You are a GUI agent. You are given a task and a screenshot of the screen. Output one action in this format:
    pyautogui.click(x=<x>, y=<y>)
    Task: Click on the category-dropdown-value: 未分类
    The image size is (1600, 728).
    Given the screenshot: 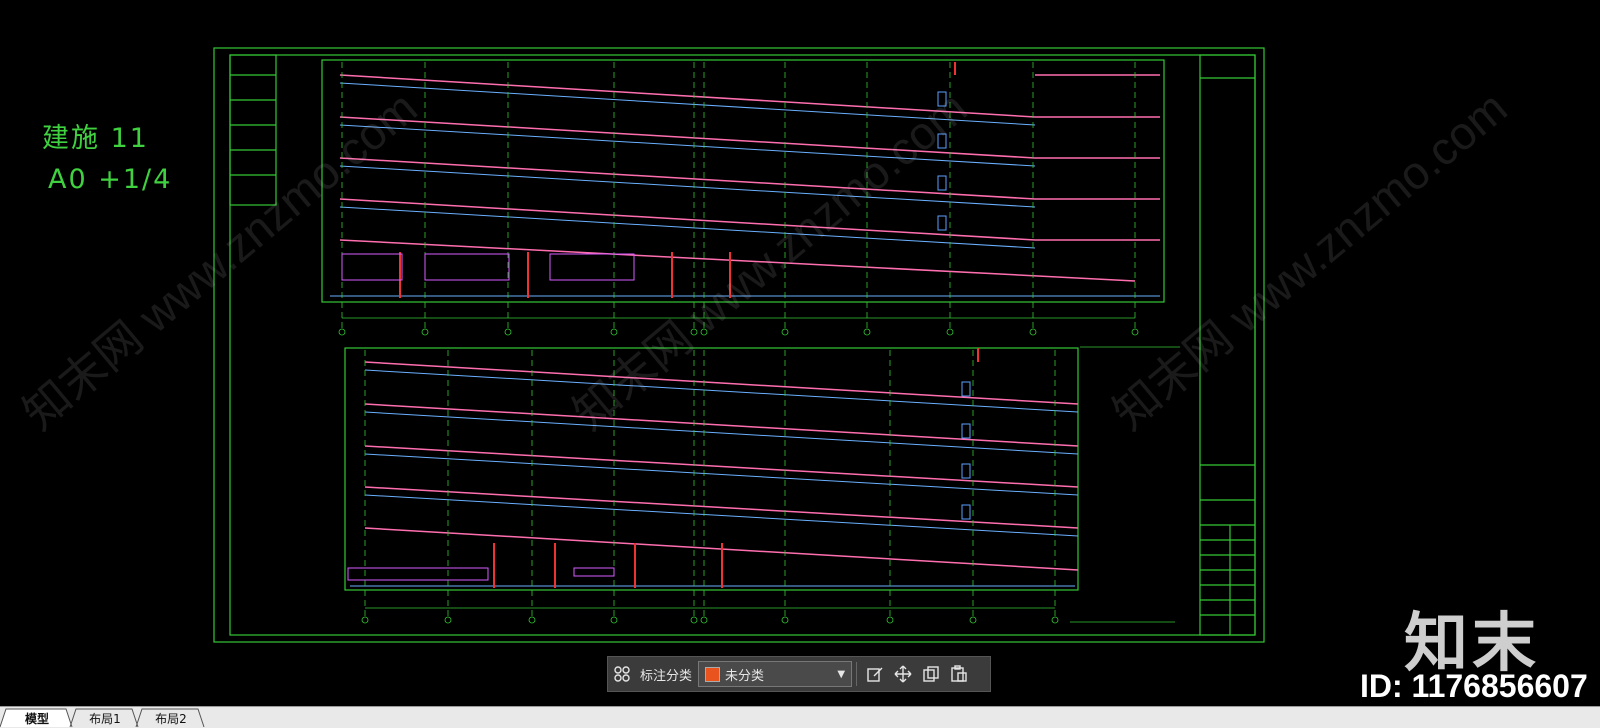 What is the action you would take?
    pyautogui.click(x=745, y=676)
    